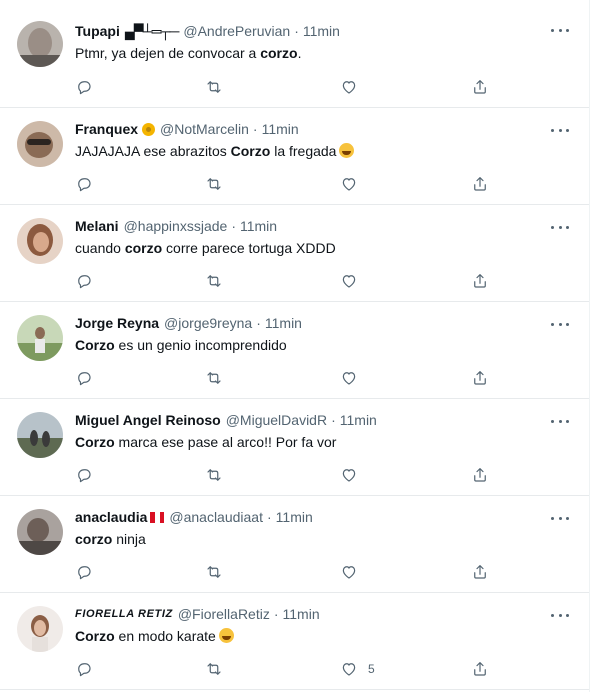 The height and width of the screenshot is (692, 600). What do you see at coordinates (111, 517) in the screenshot?
I see `display-name: anaclaudia` at bounding box center [111, 517].